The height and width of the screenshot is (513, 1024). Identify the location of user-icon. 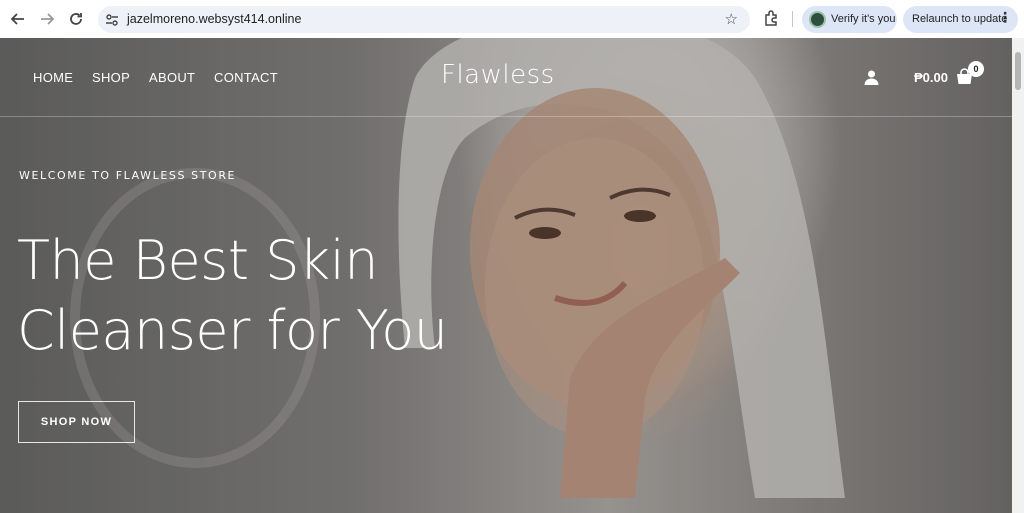
(871, 77).